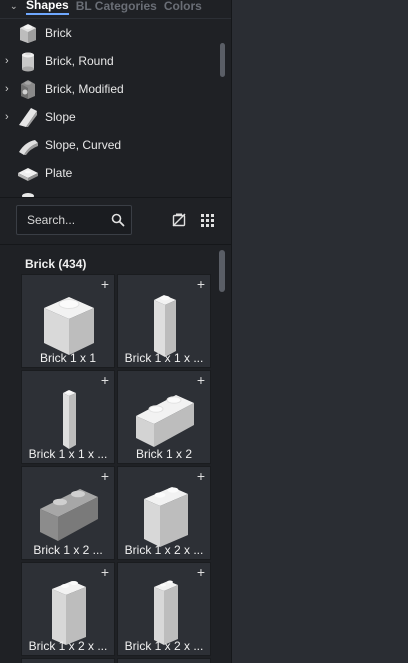  I want to click on tree-item-plate: Plate, so click(115, 173).